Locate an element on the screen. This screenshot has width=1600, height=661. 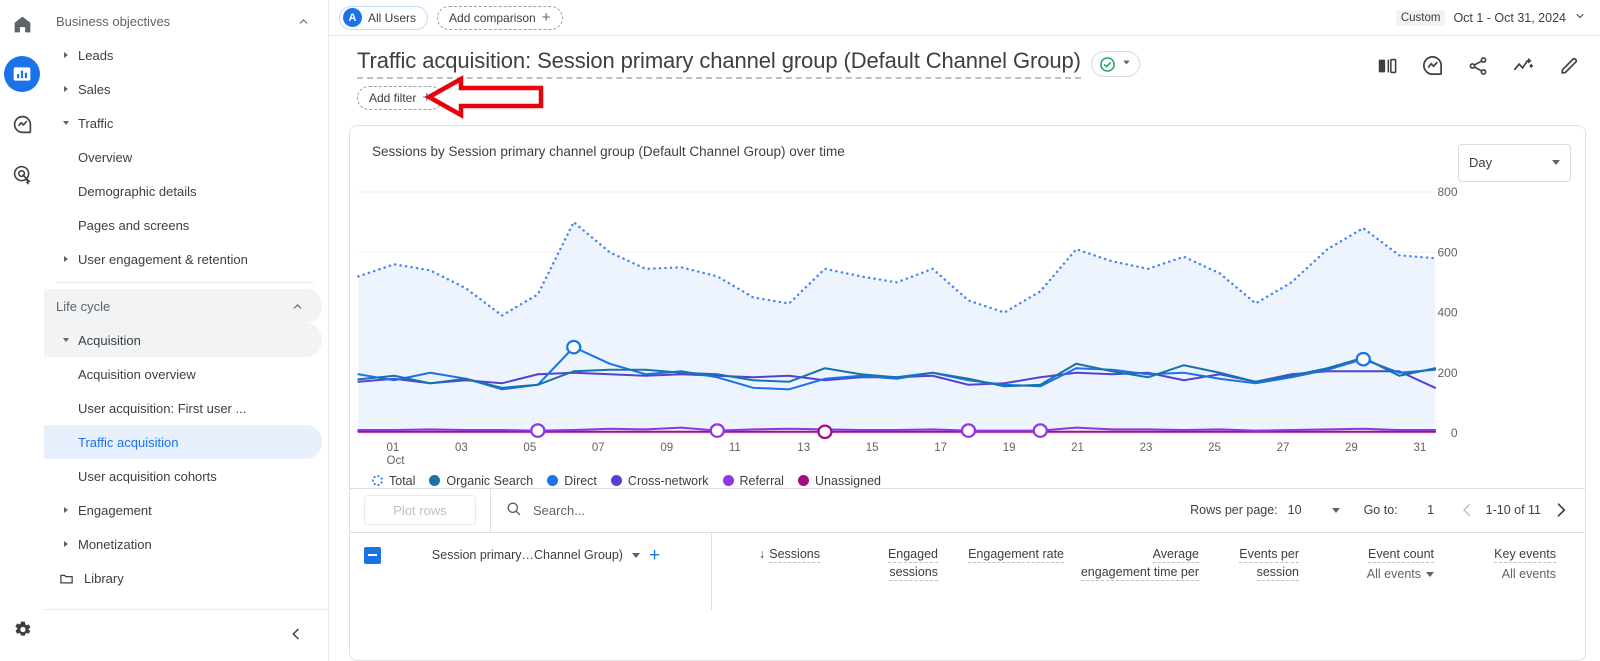
sidebar-item-label: Acquisition is located at coordinates (109, 340).